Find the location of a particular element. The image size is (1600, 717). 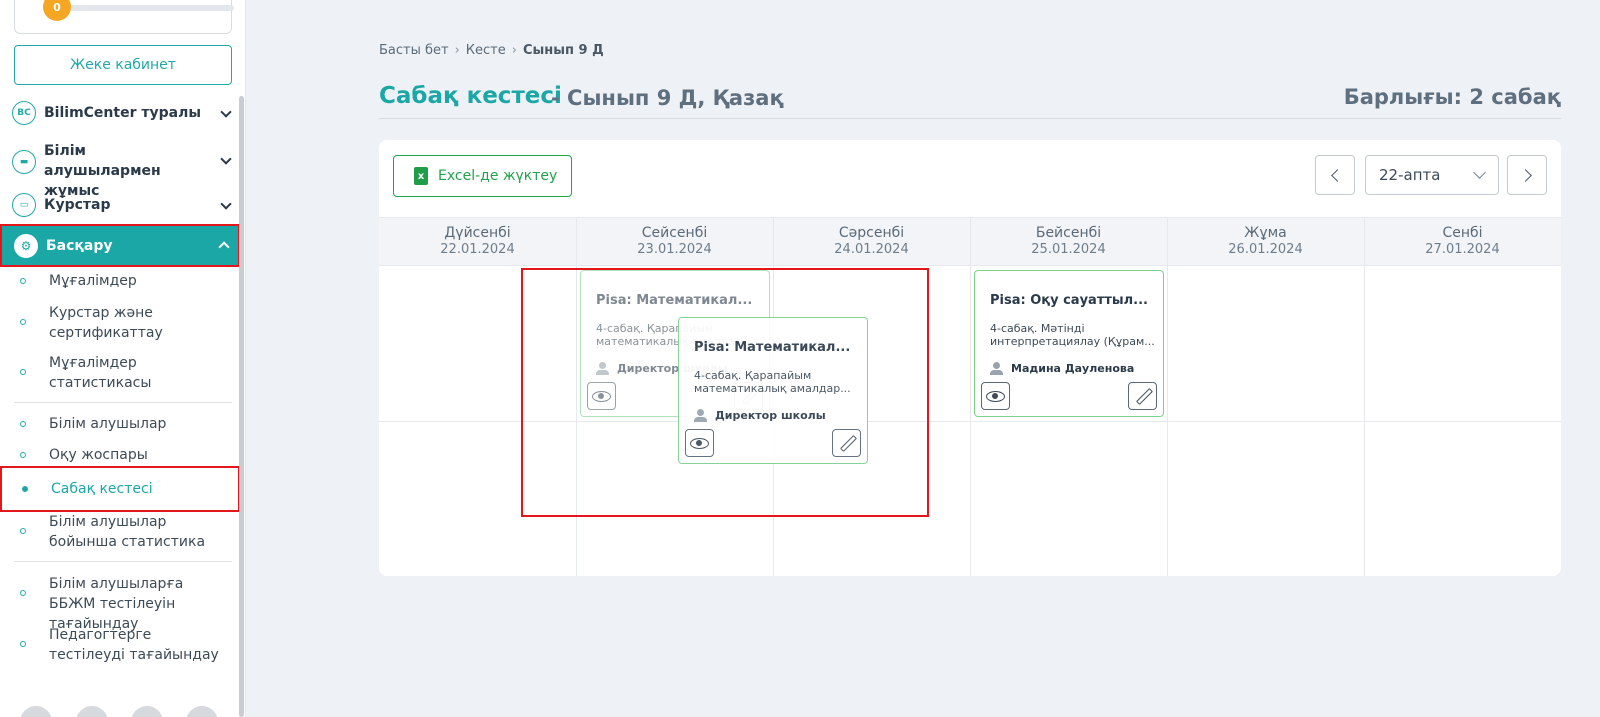

day-name: Бейсенбі is located at coordinates (1068, 233).